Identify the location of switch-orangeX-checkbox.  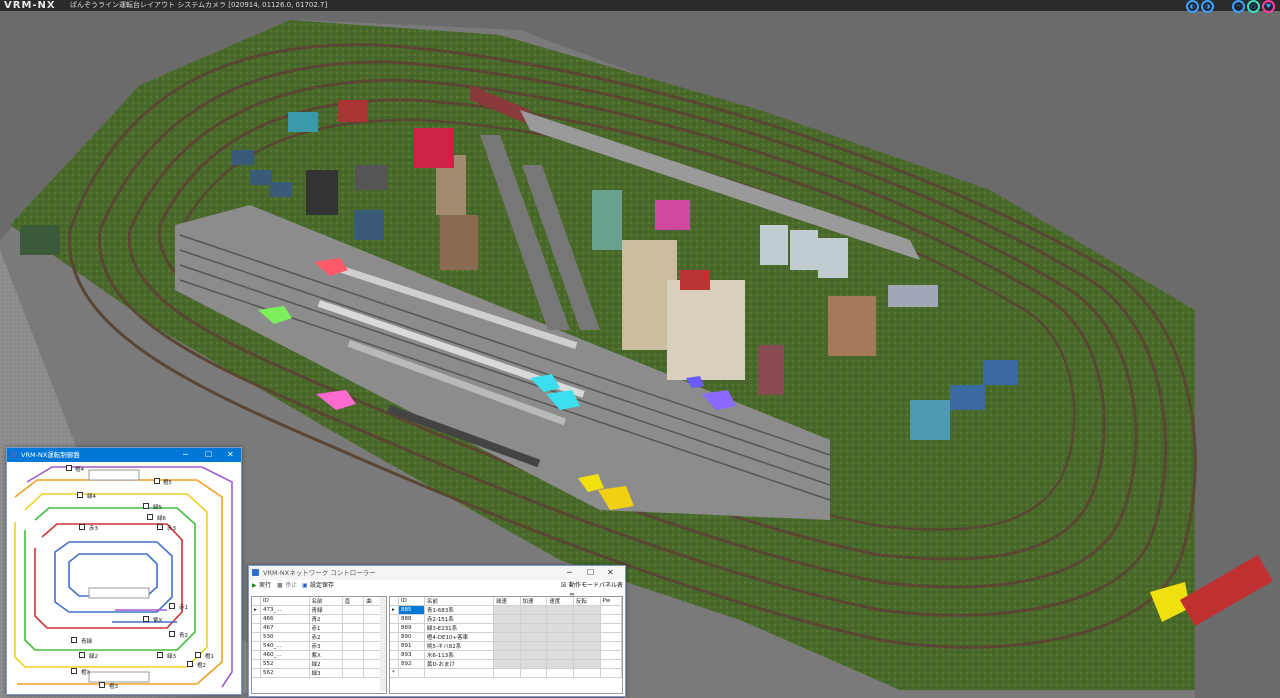
(74, 671).